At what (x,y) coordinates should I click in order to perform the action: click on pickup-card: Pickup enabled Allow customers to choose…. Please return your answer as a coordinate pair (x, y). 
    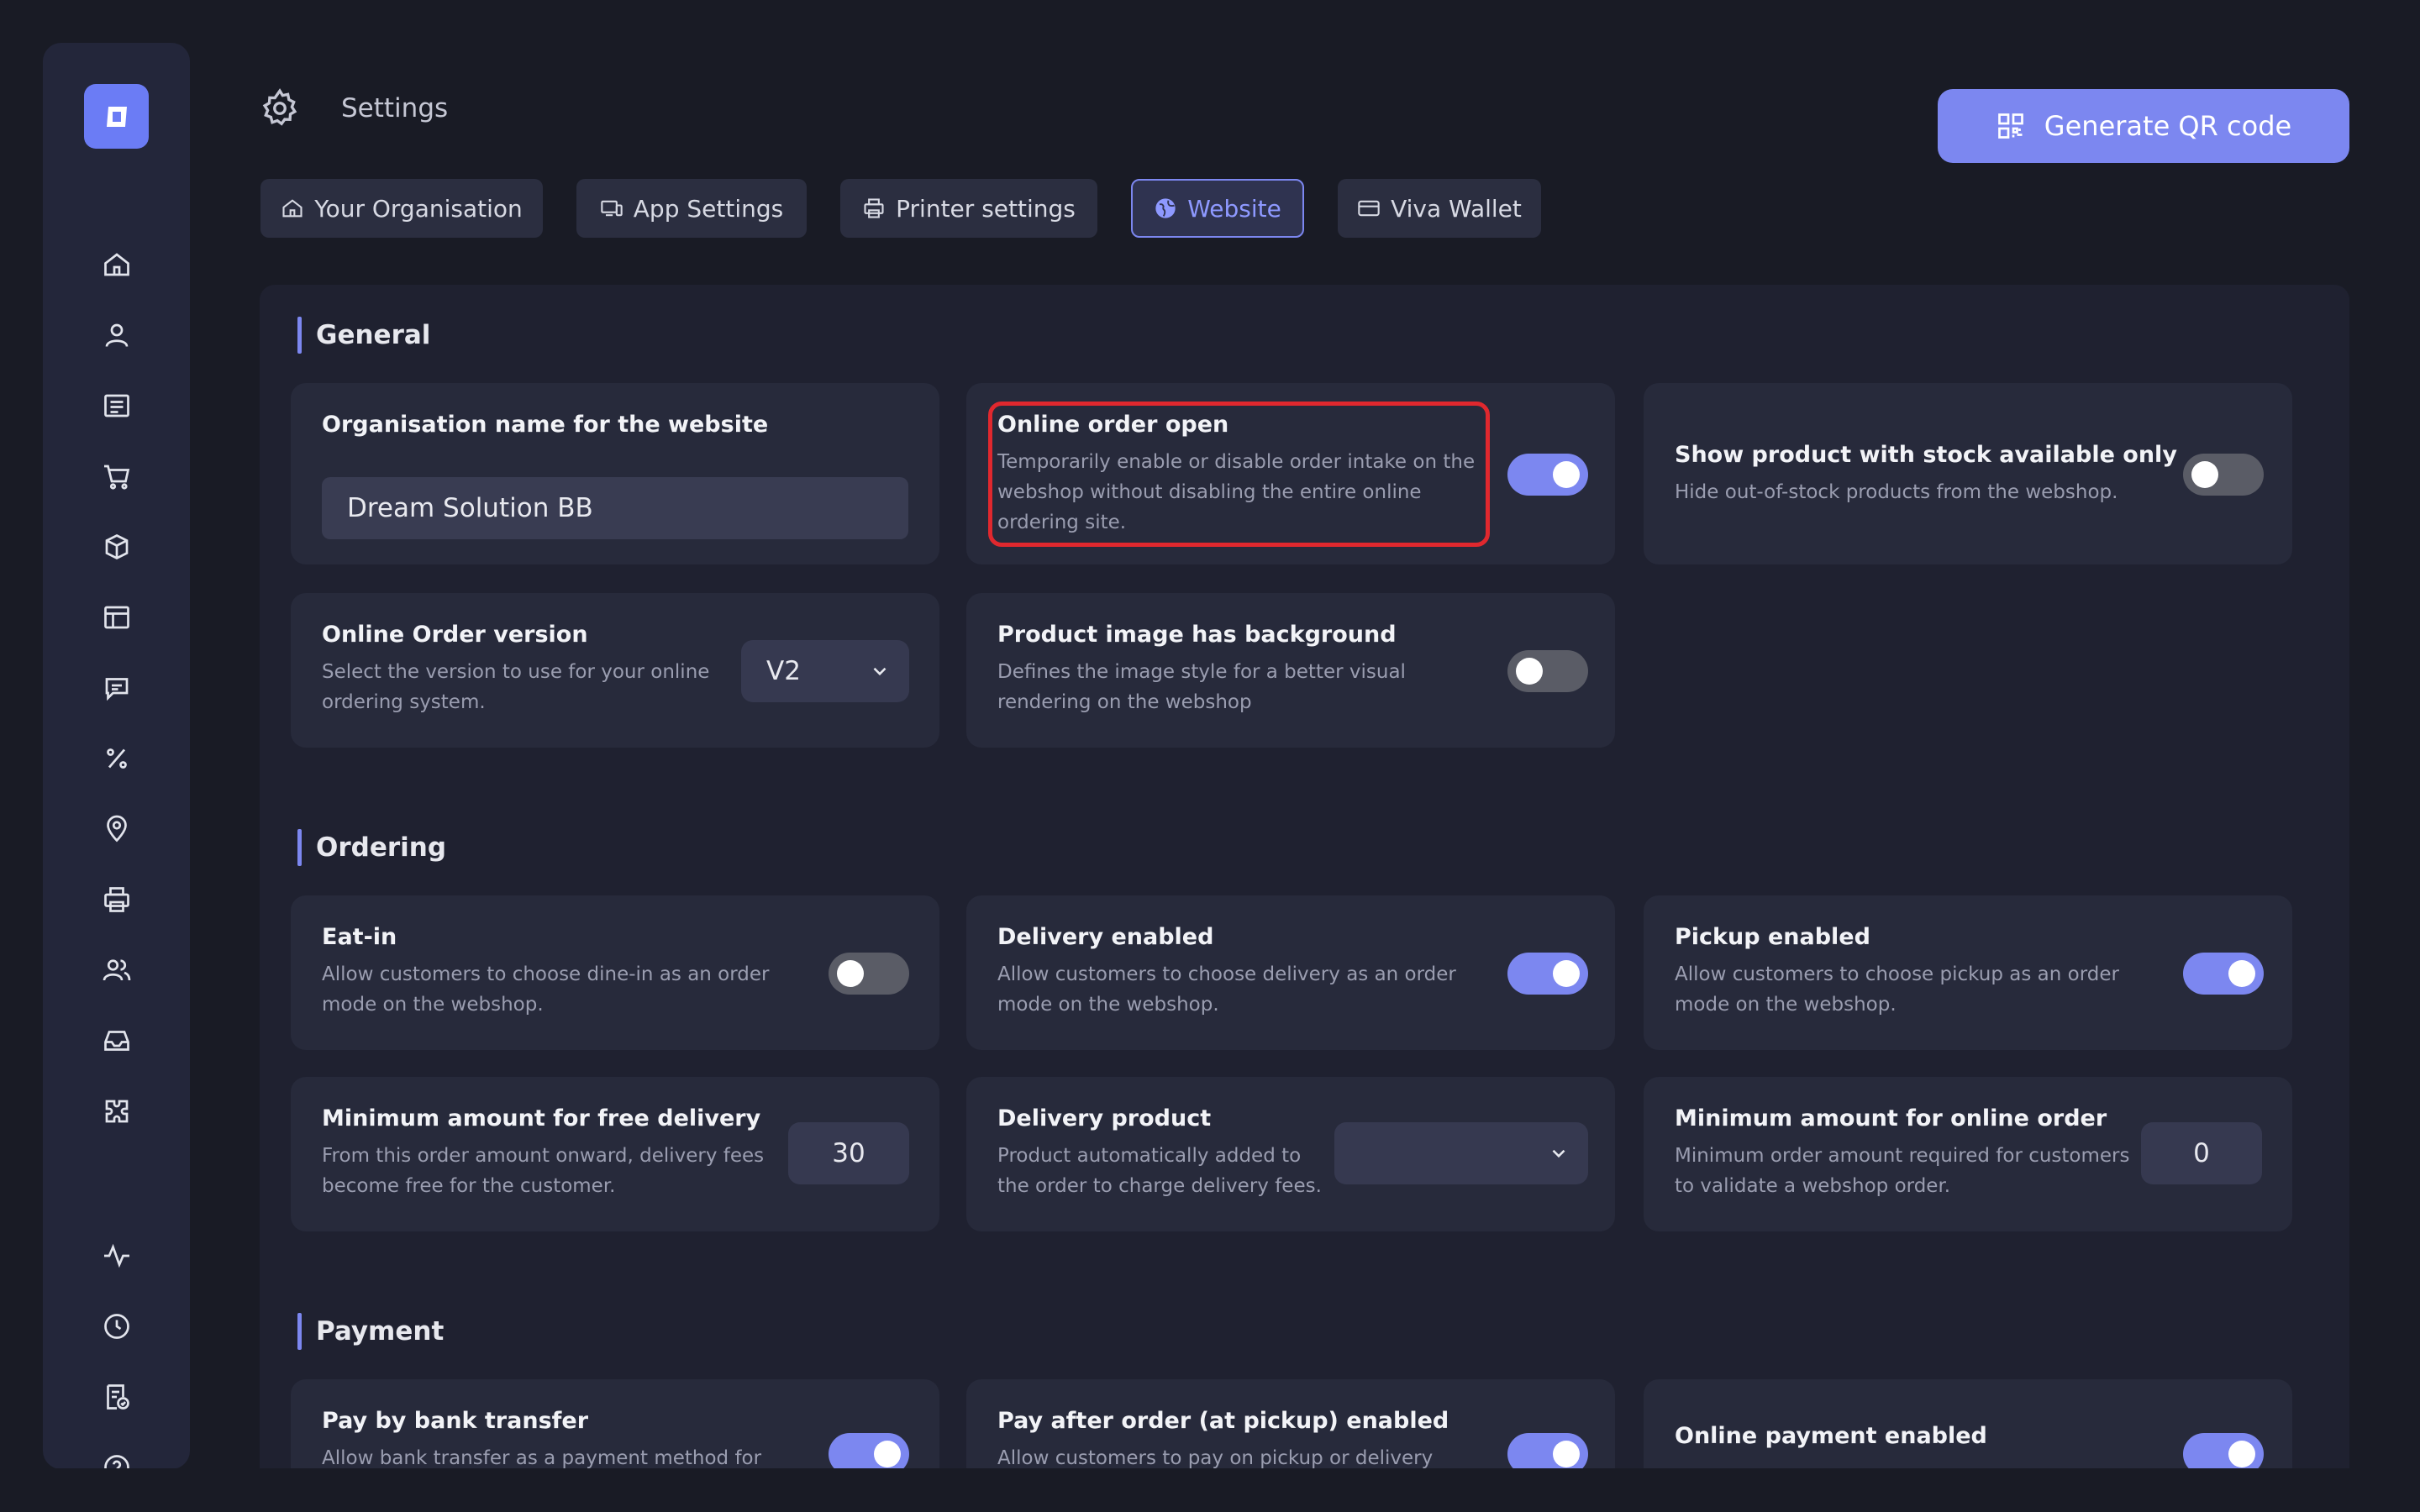
    Looking at the image, I should click on (1968, 972).